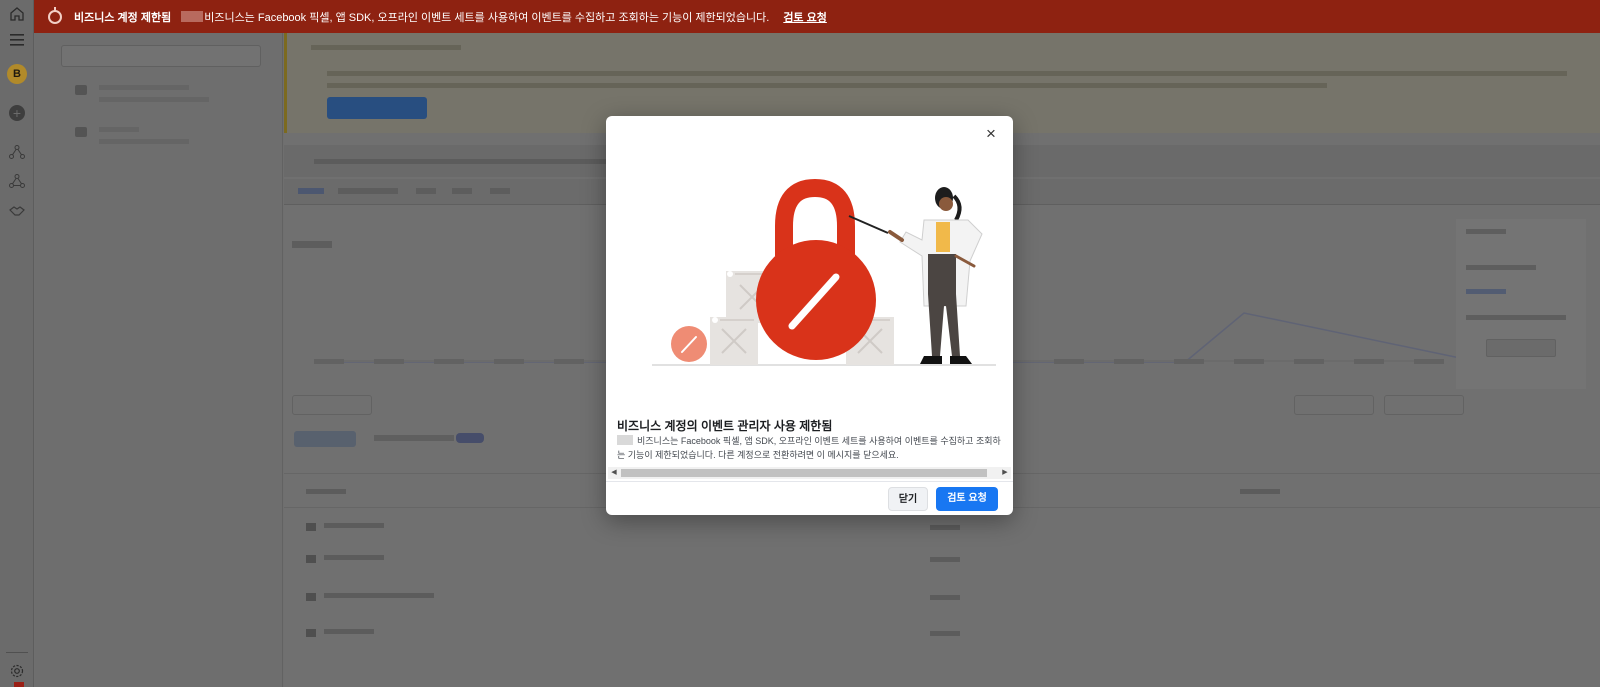 The width and height of the screenshot is (1600, 687). What do you see at coordinates (1005, 473) in the screenshot?
I see `scroll-right-icon: ▶` at bounding box center [1005, 473].